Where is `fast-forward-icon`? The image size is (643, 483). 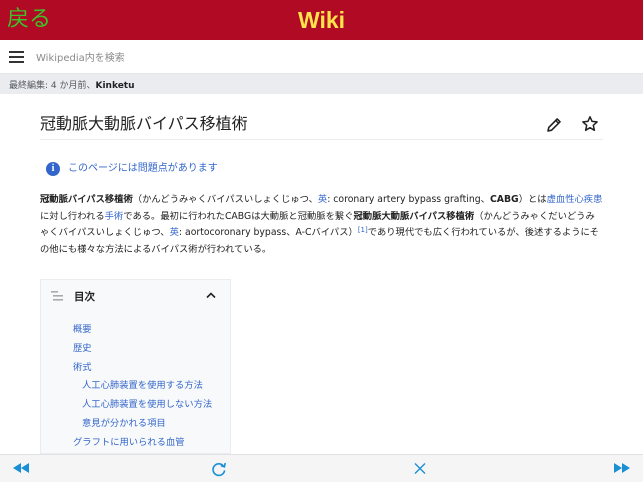 fast-forward-icon is located at coordinates (622, 468).